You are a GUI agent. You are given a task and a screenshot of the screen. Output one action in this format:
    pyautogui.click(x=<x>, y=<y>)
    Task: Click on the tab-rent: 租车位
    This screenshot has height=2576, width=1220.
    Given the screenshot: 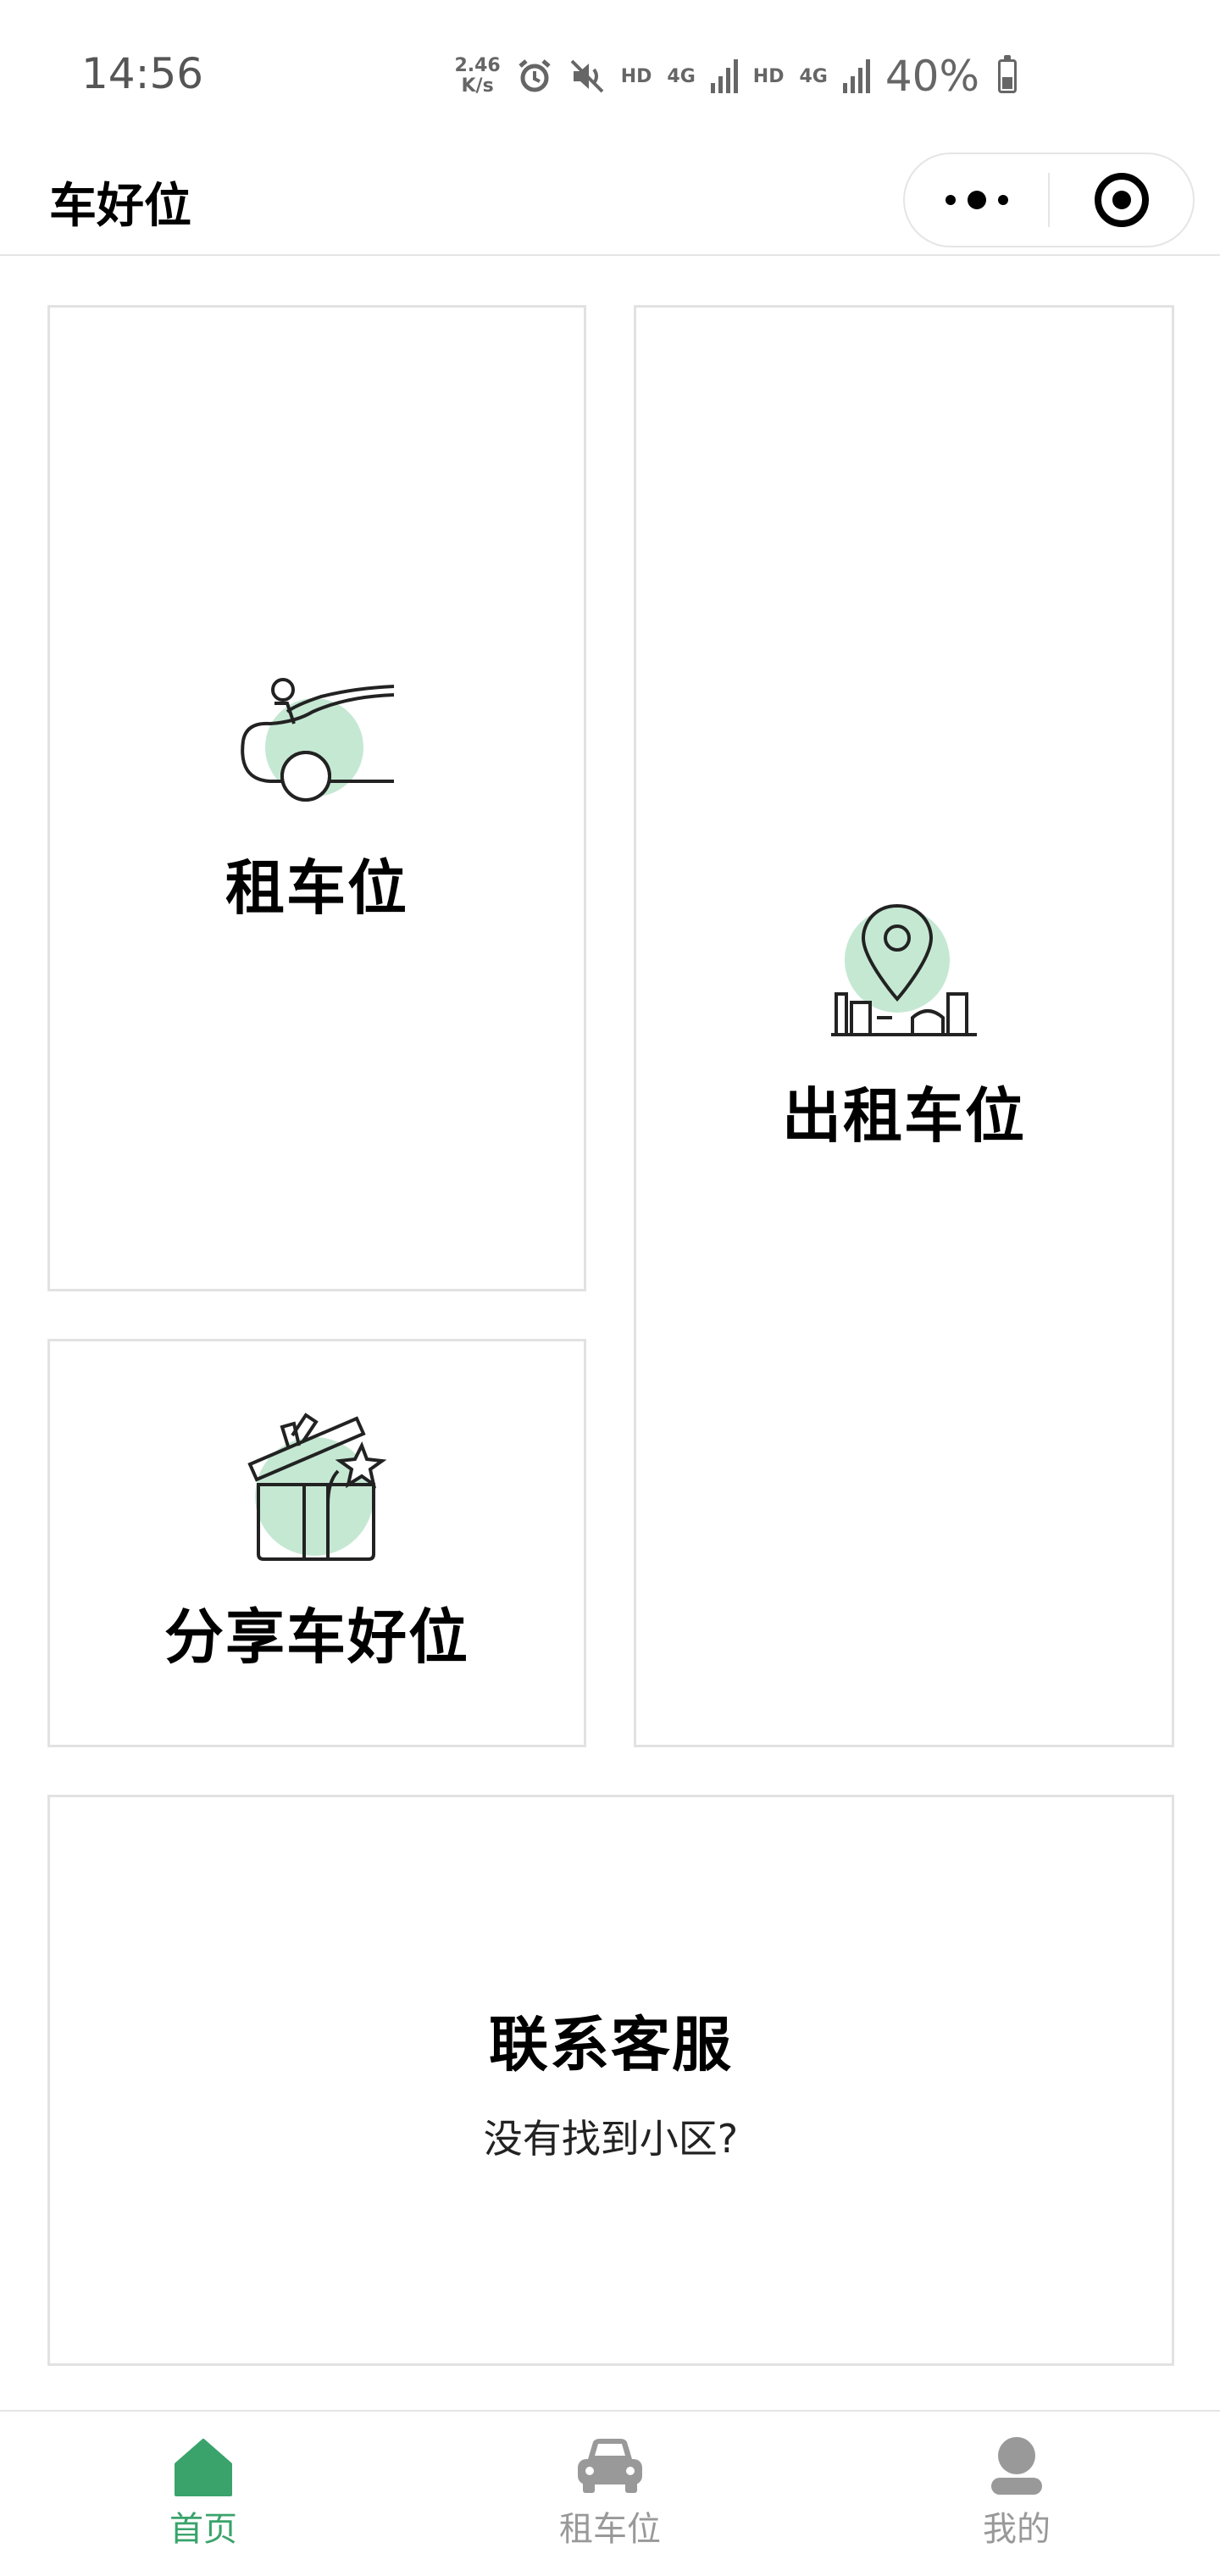 What is the action you would take?
    pyautogui.click(x=610, y=2494)
    